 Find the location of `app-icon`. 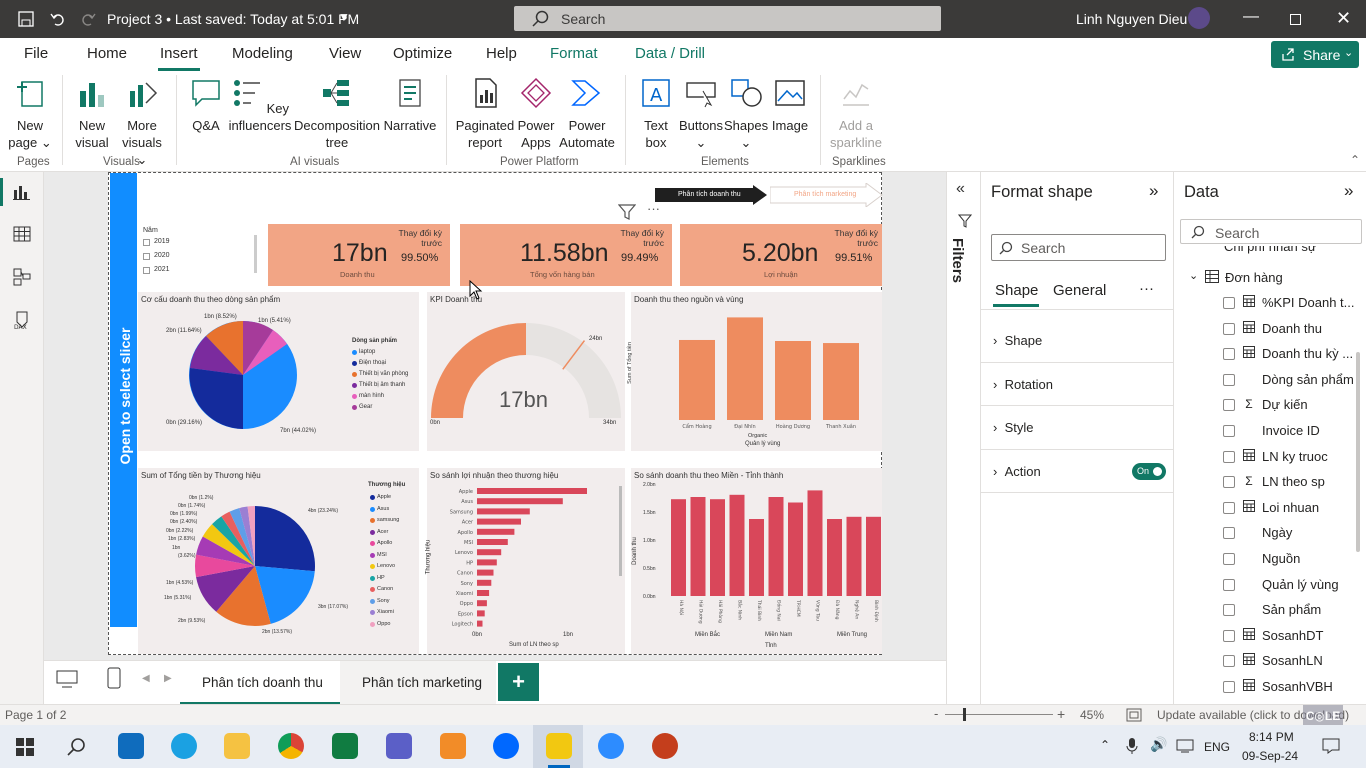

app-icon is located at coordinates (453, 746).